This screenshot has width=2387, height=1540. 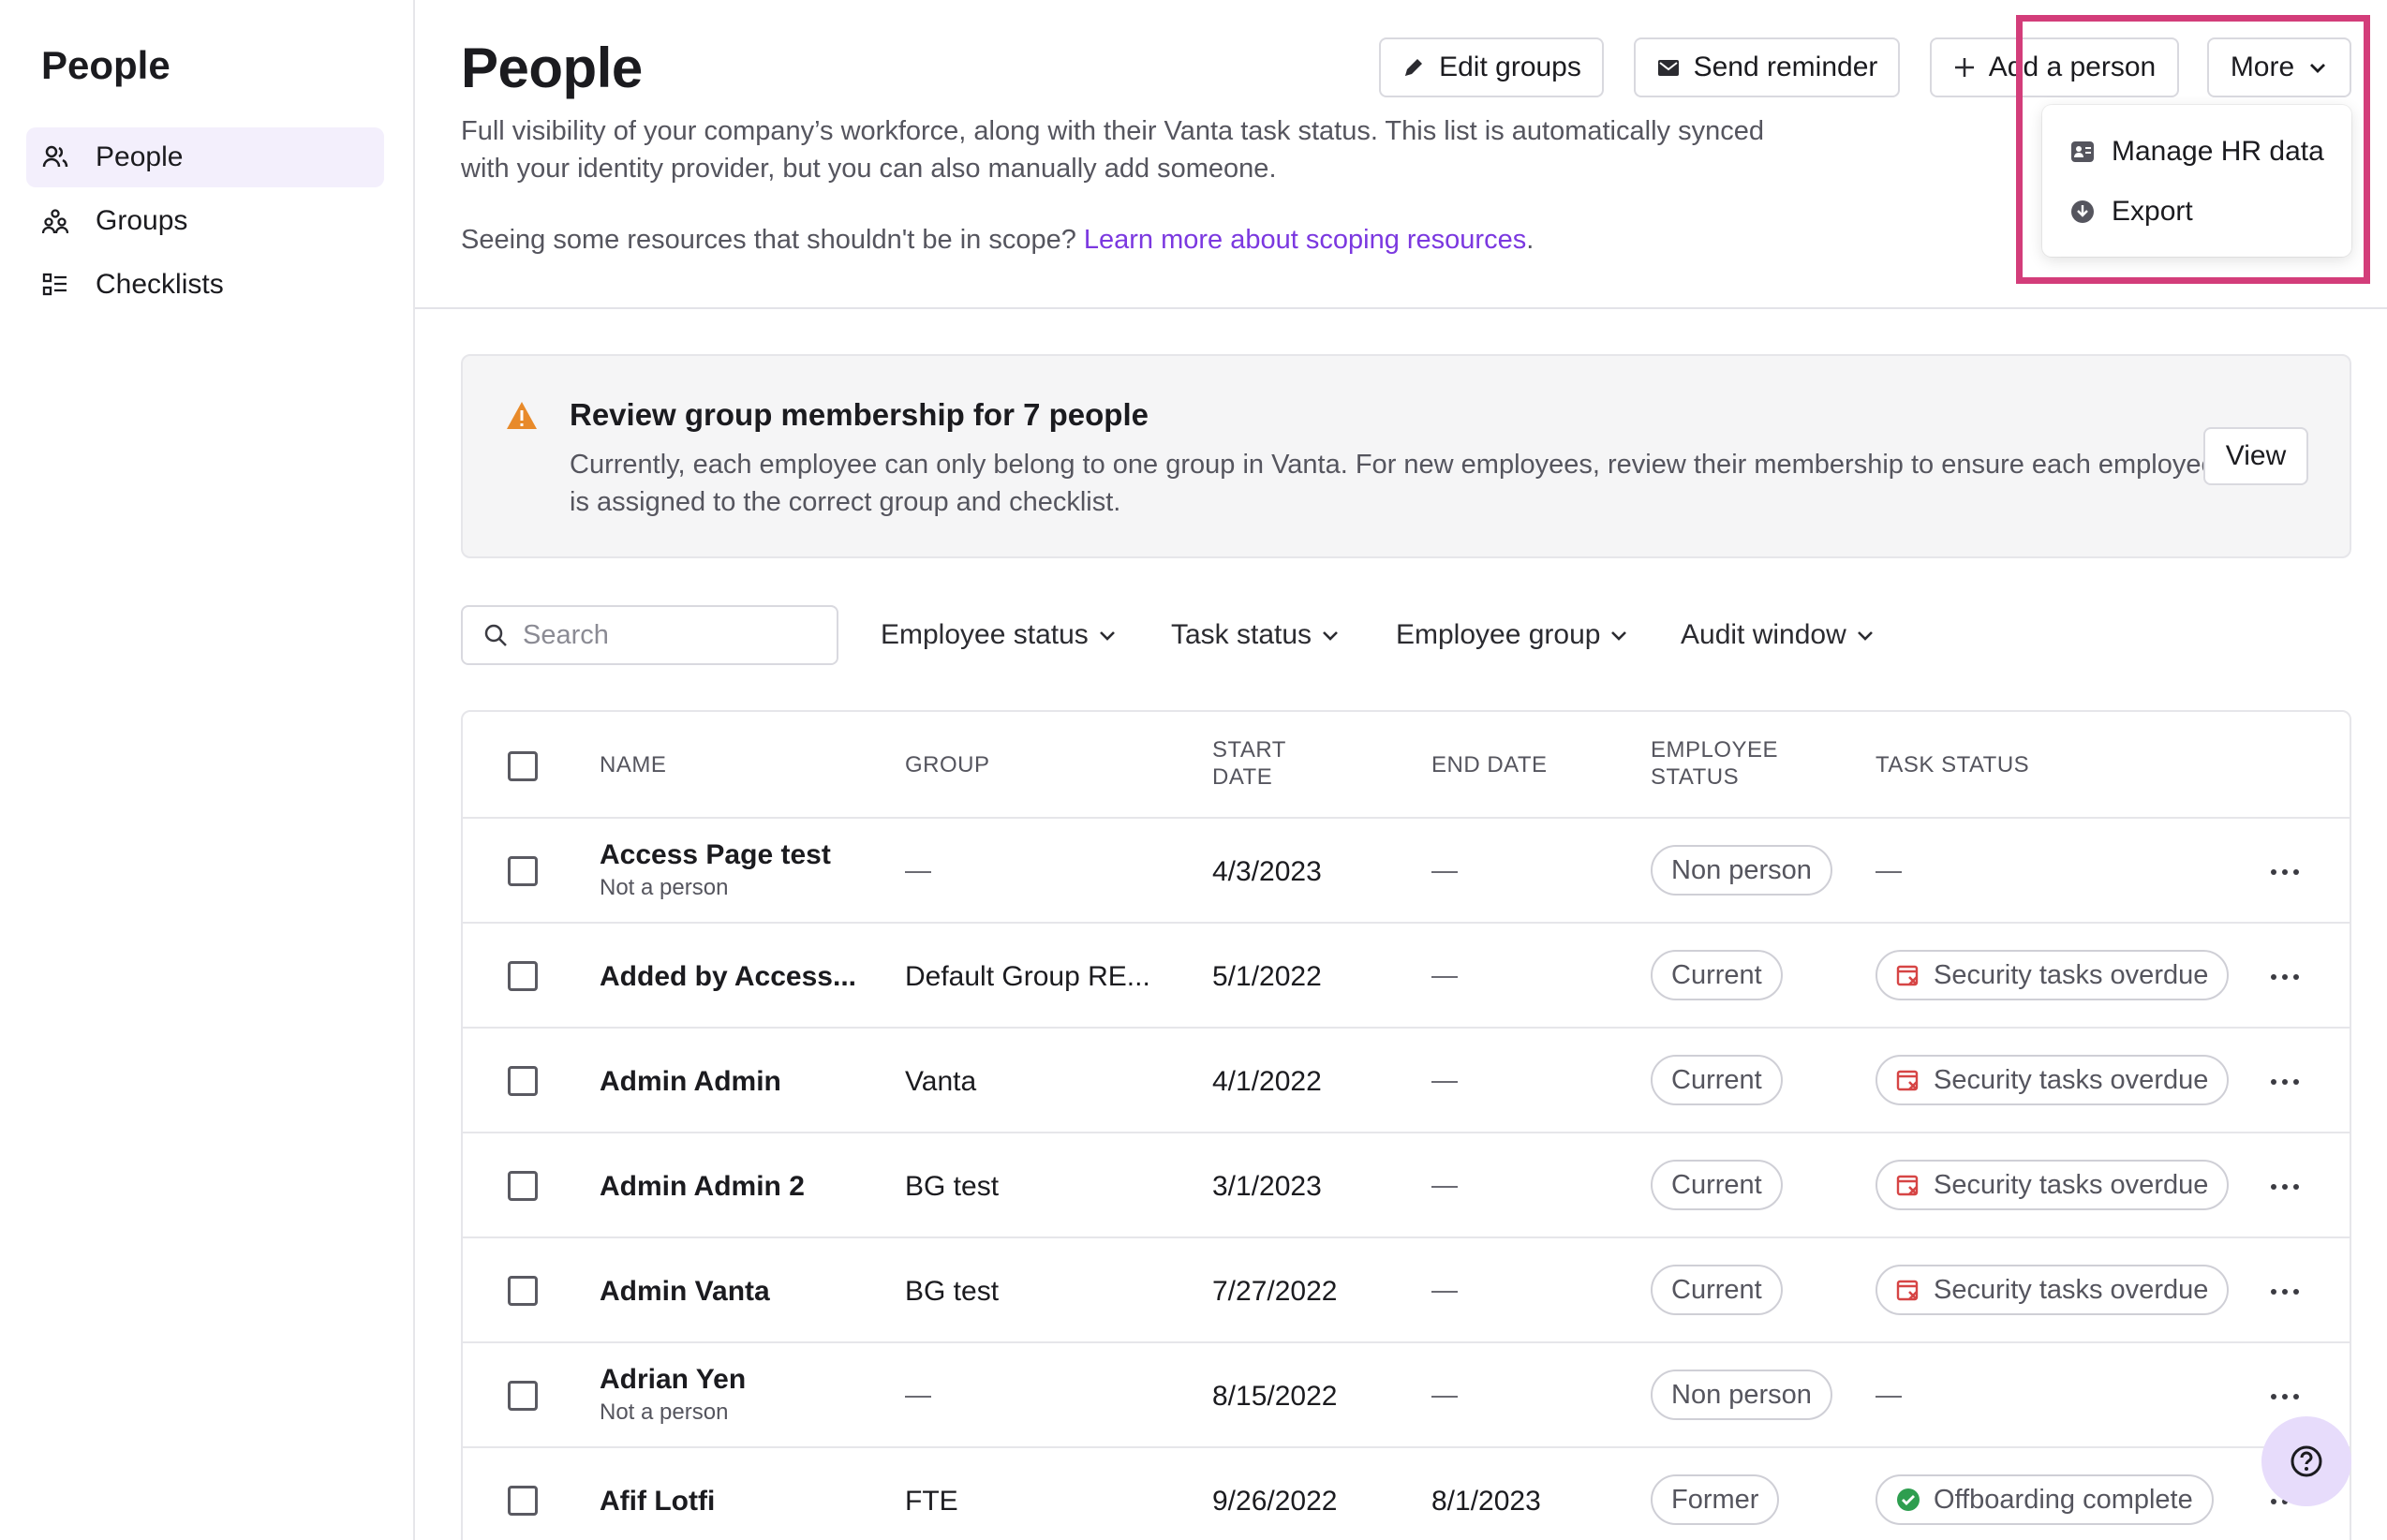 What do you see at coordinates (1242, 777) in the screenshot?
I see `column-header-text: DATE` at bounding box center [1242, 777].